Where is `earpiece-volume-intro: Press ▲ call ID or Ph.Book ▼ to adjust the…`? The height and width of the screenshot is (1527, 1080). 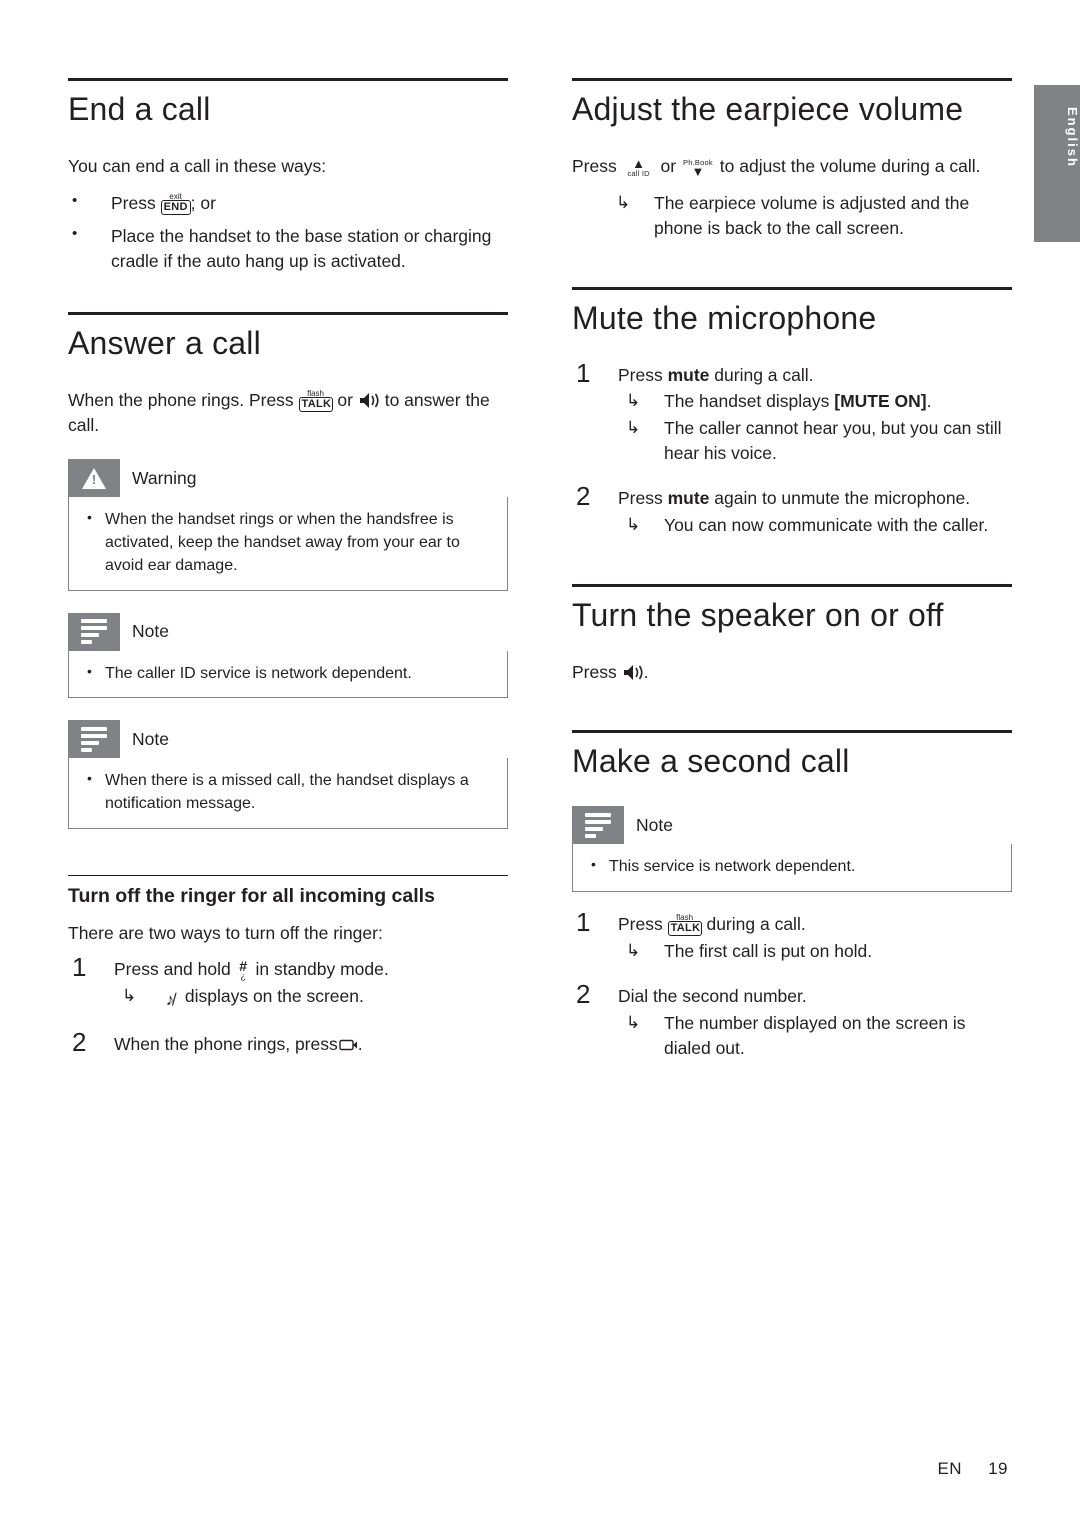
earpiece-volume-intro: Press ▲ call ID or Ph.Book ▼ to adjust the… is located at coordinates (792, 166).